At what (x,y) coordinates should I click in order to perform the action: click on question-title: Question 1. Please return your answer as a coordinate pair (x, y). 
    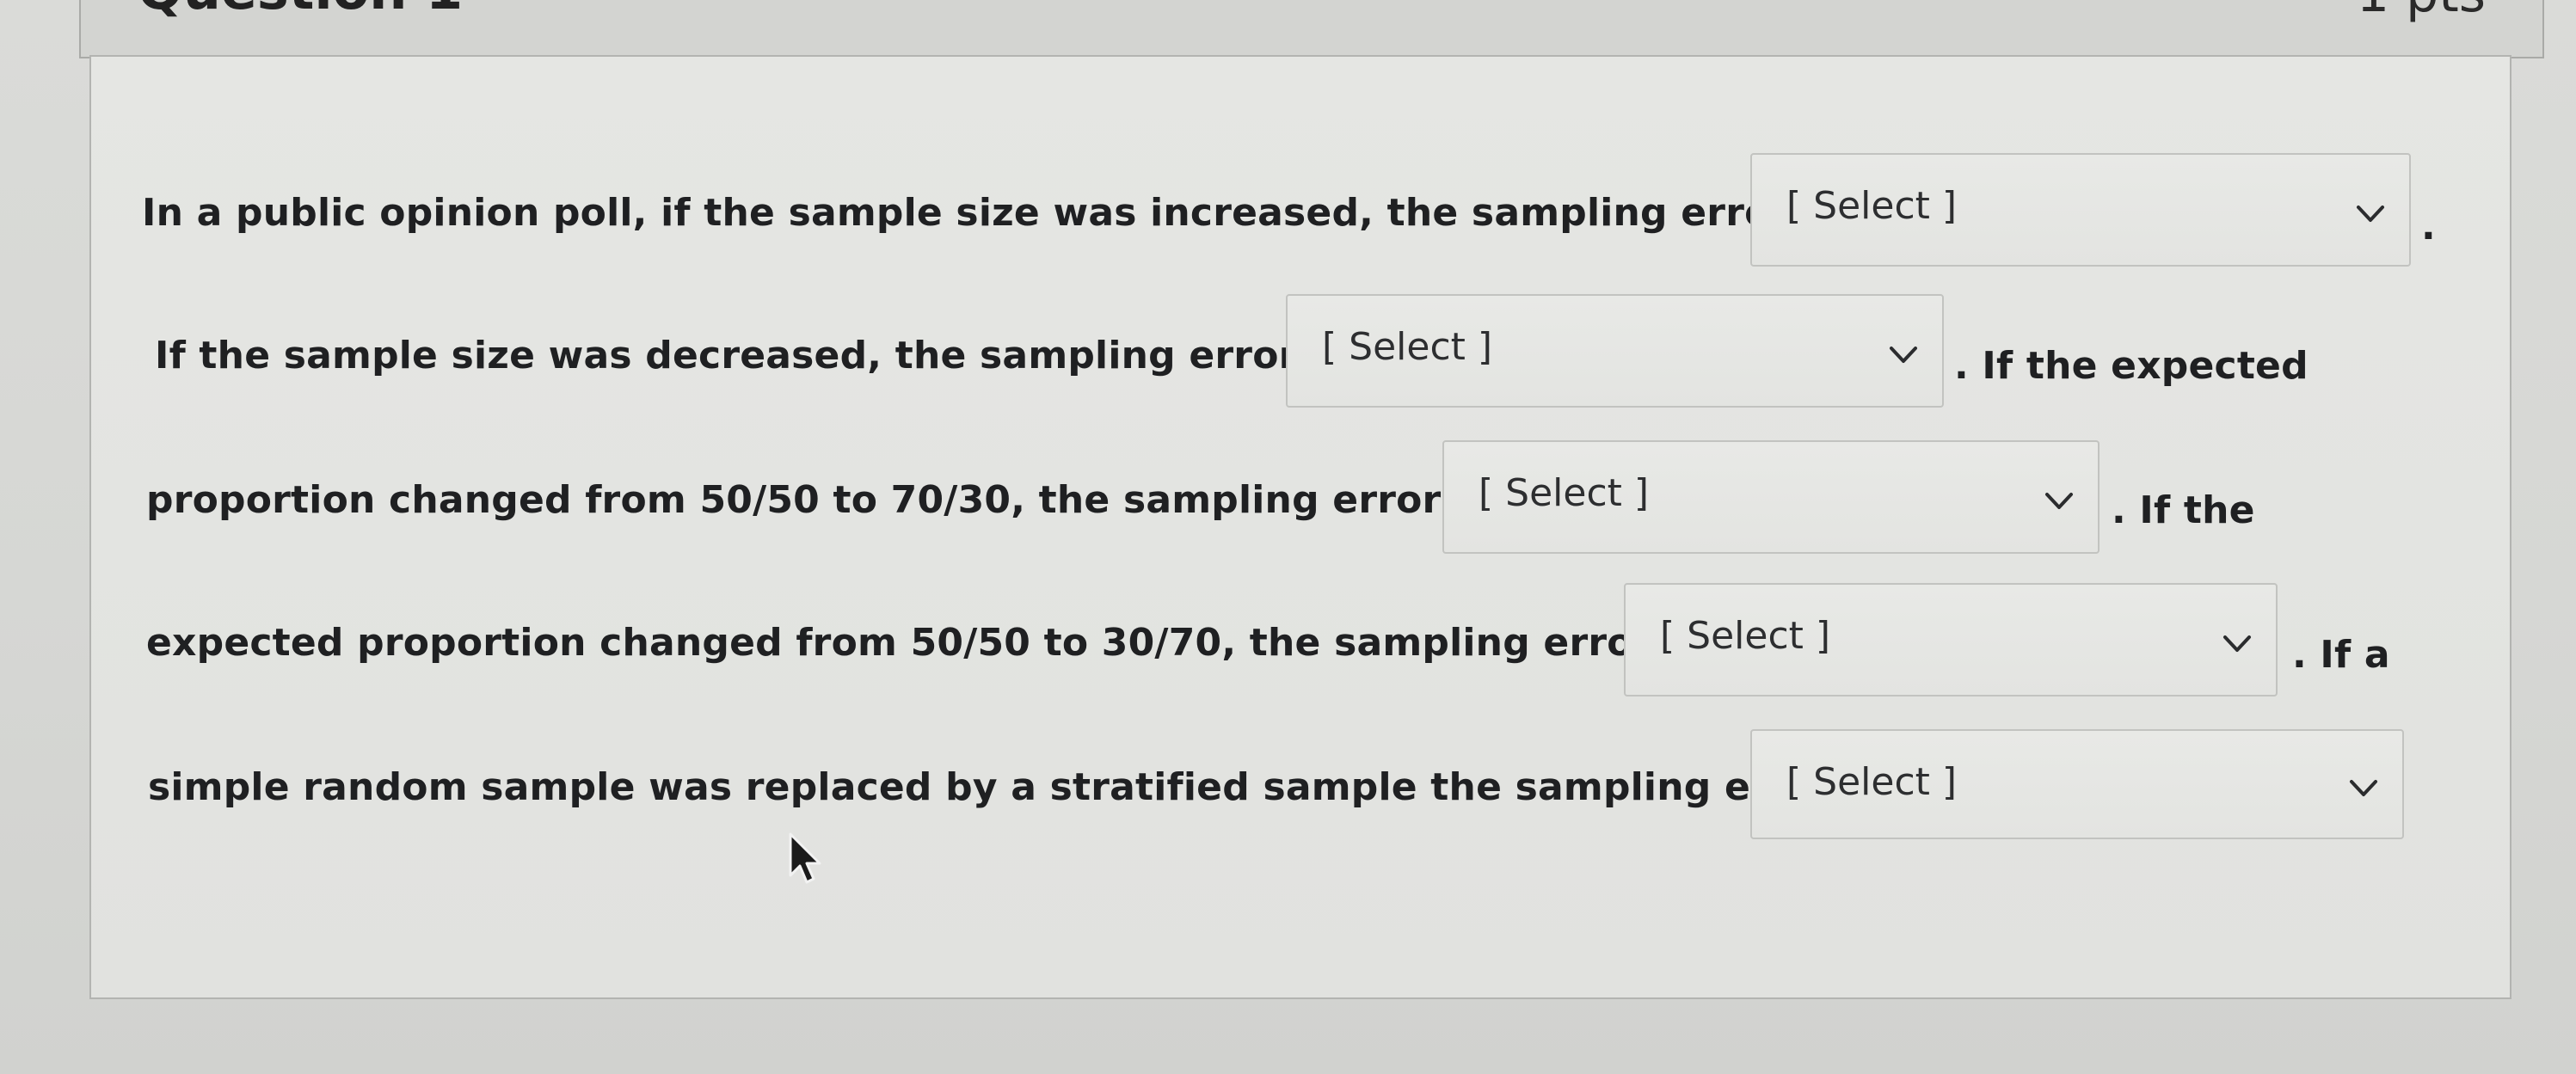
    Looking at the image, I should click on (300, 10).